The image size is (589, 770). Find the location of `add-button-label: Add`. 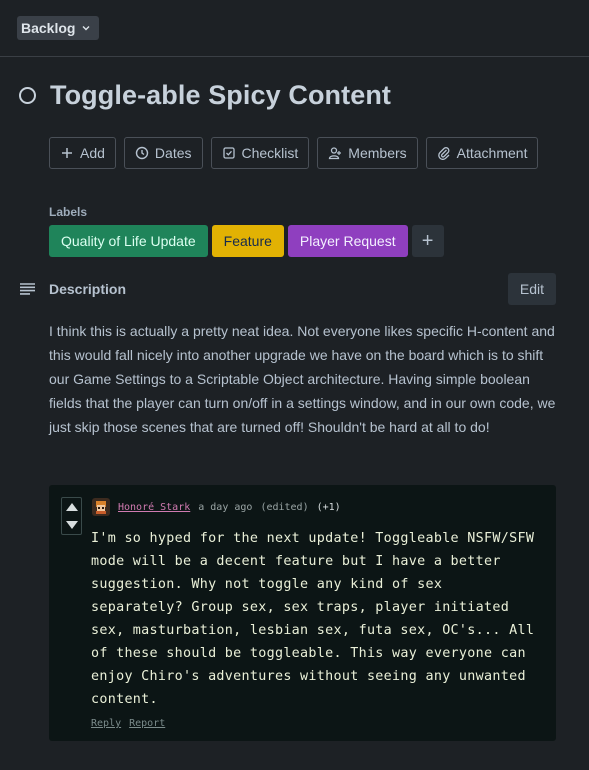

add-button-label: Add is located at coordinates (92, 153).